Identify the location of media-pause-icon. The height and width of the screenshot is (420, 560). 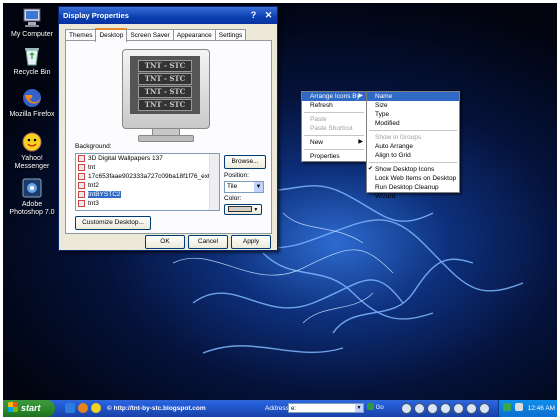
(432, 408).